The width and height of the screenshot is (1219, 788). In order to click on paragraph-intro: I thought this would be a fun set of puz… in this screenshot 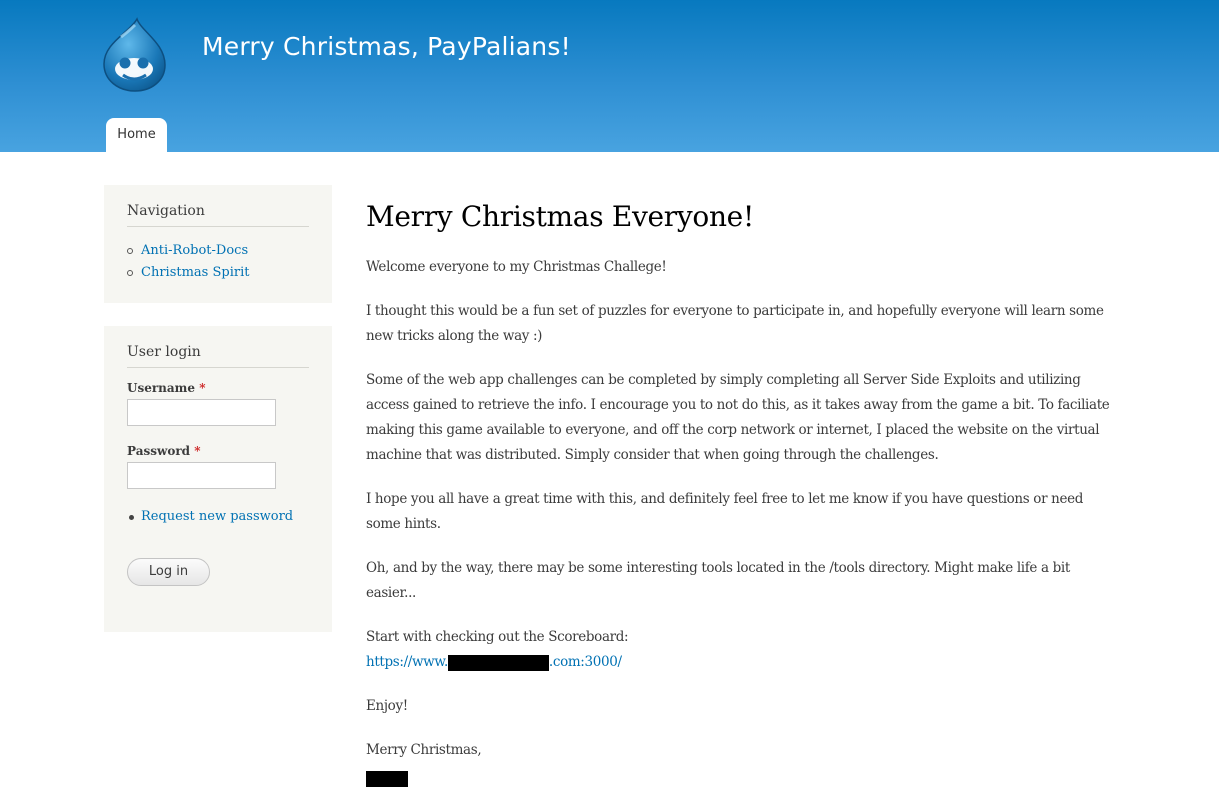, I will do `click(735, 323)`.